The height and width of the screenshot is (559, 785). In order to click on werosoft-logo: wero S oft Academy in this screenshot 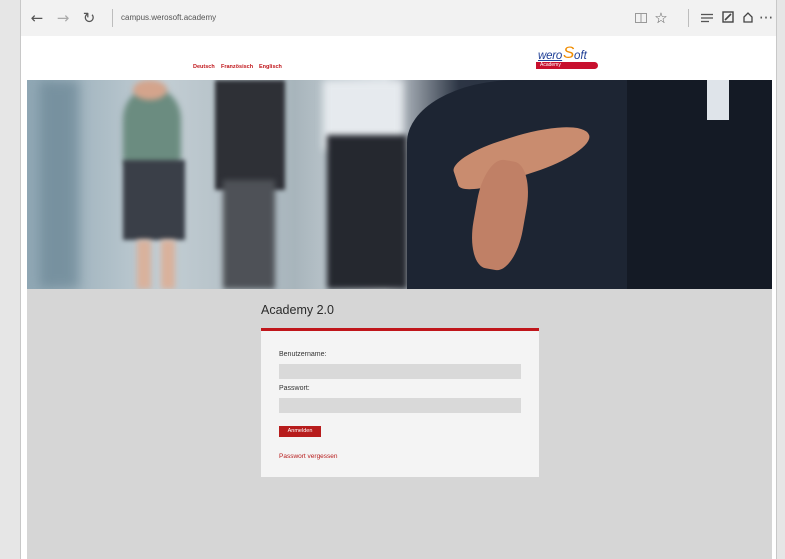, I will do `click(567, 57)`.